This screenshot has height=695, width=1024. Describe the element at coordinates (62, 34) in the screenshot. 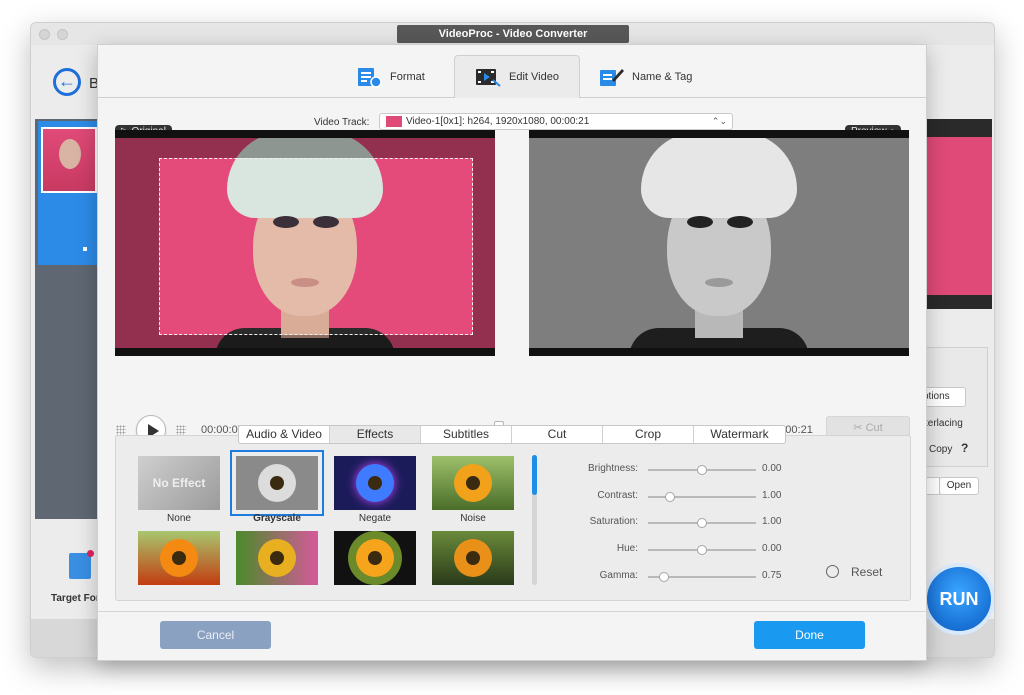

I see `minimize-window-icon` at that location.